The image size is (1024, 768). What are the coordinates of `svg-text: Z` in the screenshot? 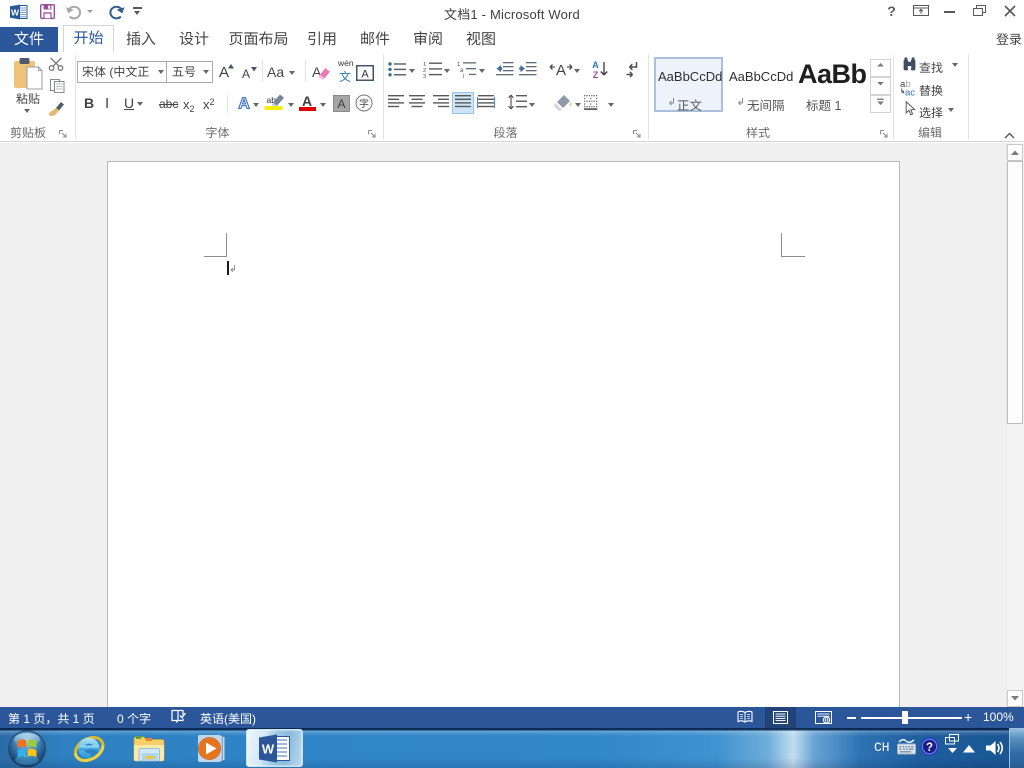 It's located at (596, 75).